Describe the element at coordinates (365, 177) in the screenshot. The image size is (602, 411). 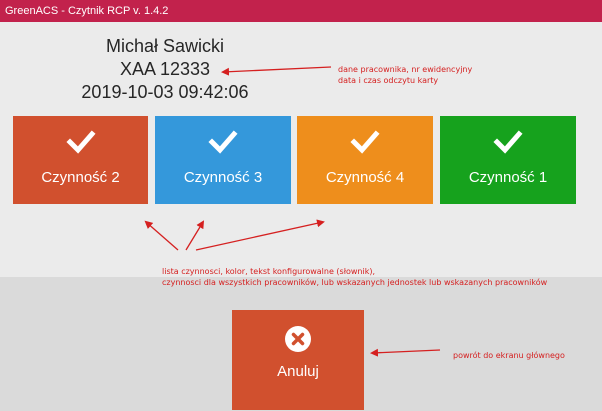
I see `activity-label: Czynność 4` at that location.